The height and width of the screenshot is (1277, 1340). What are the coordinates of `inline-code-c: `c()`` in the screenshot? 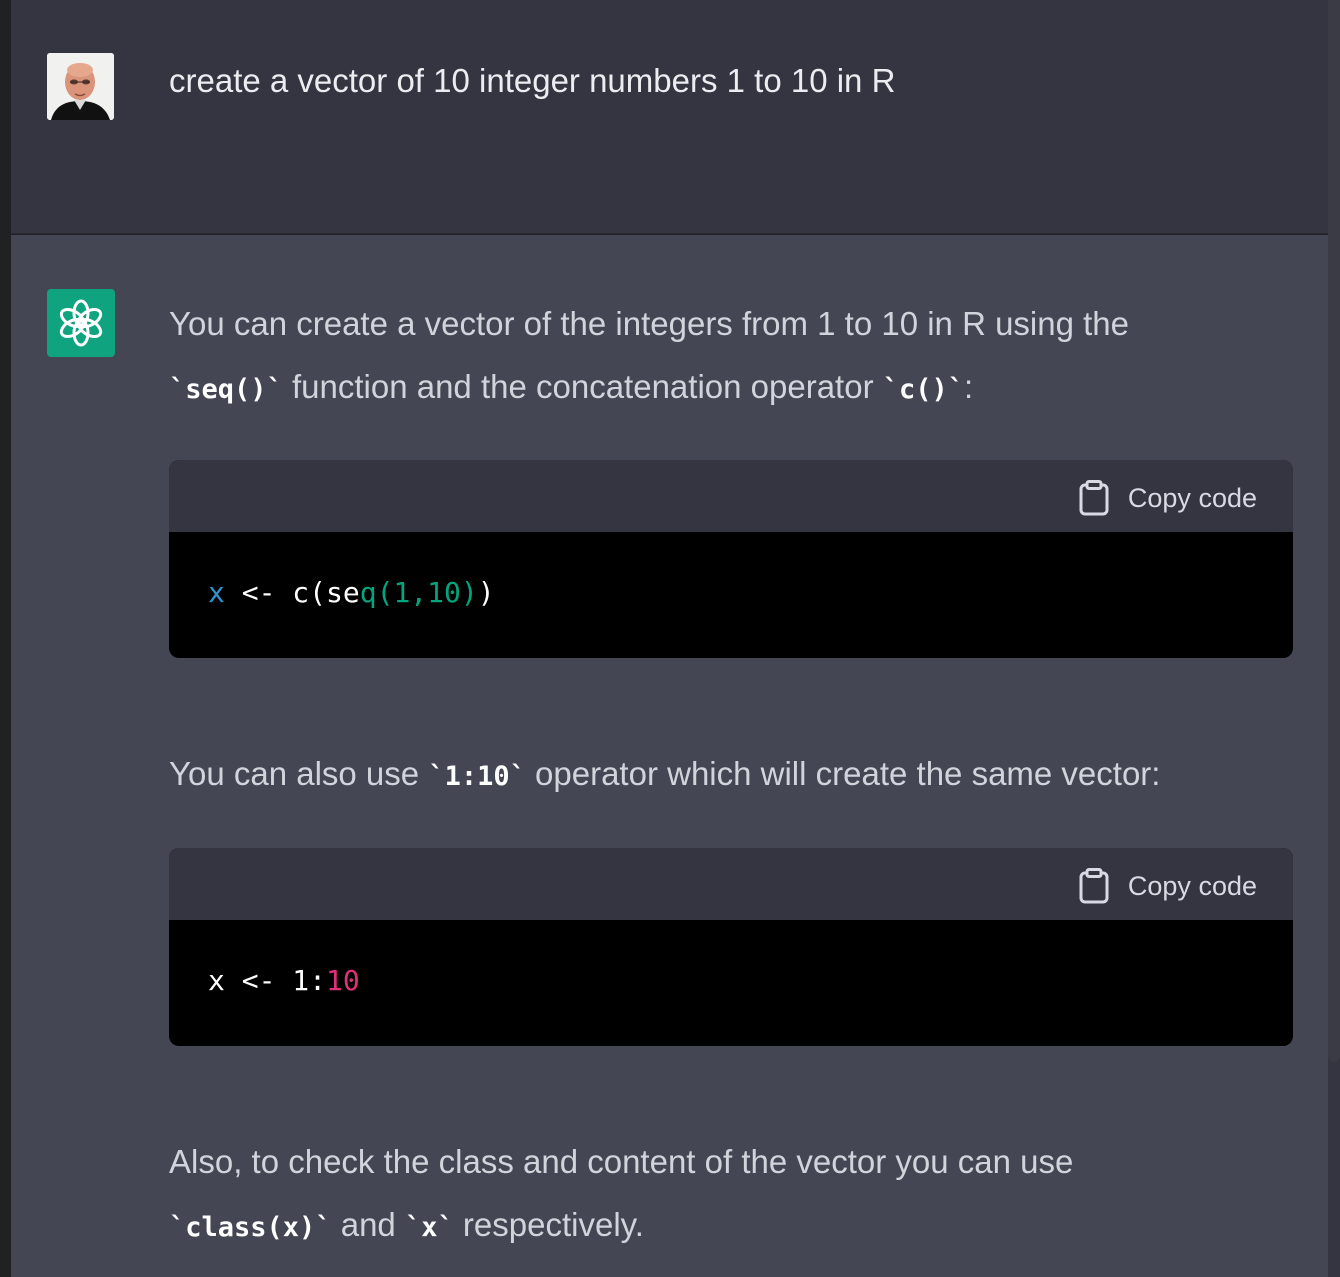 It's located at (923, 389).